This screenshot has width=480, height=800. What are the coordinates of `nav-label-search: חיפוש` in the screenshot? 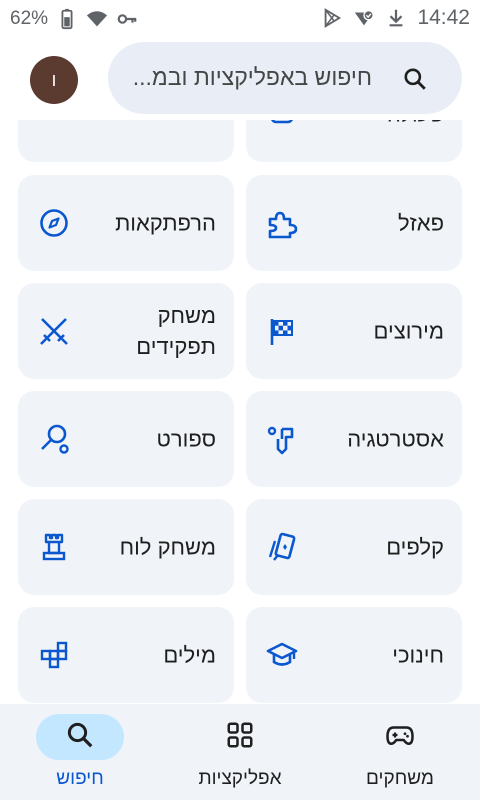 It's located at (80, 778).